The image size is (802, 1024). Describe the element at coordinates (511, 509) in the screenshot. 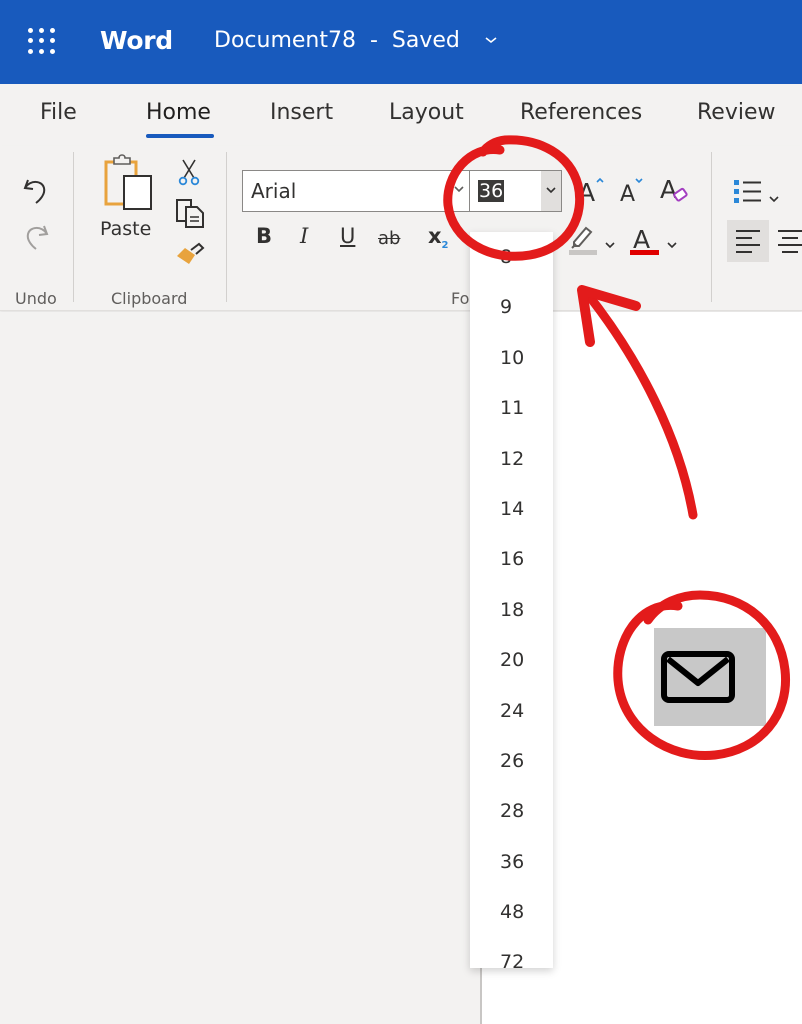

I see `font-size-option: 14` at that location.